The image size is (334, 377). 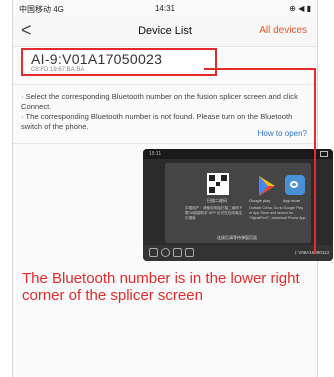 I want to click on bluetooth-icon, so click(x=177, y=252).